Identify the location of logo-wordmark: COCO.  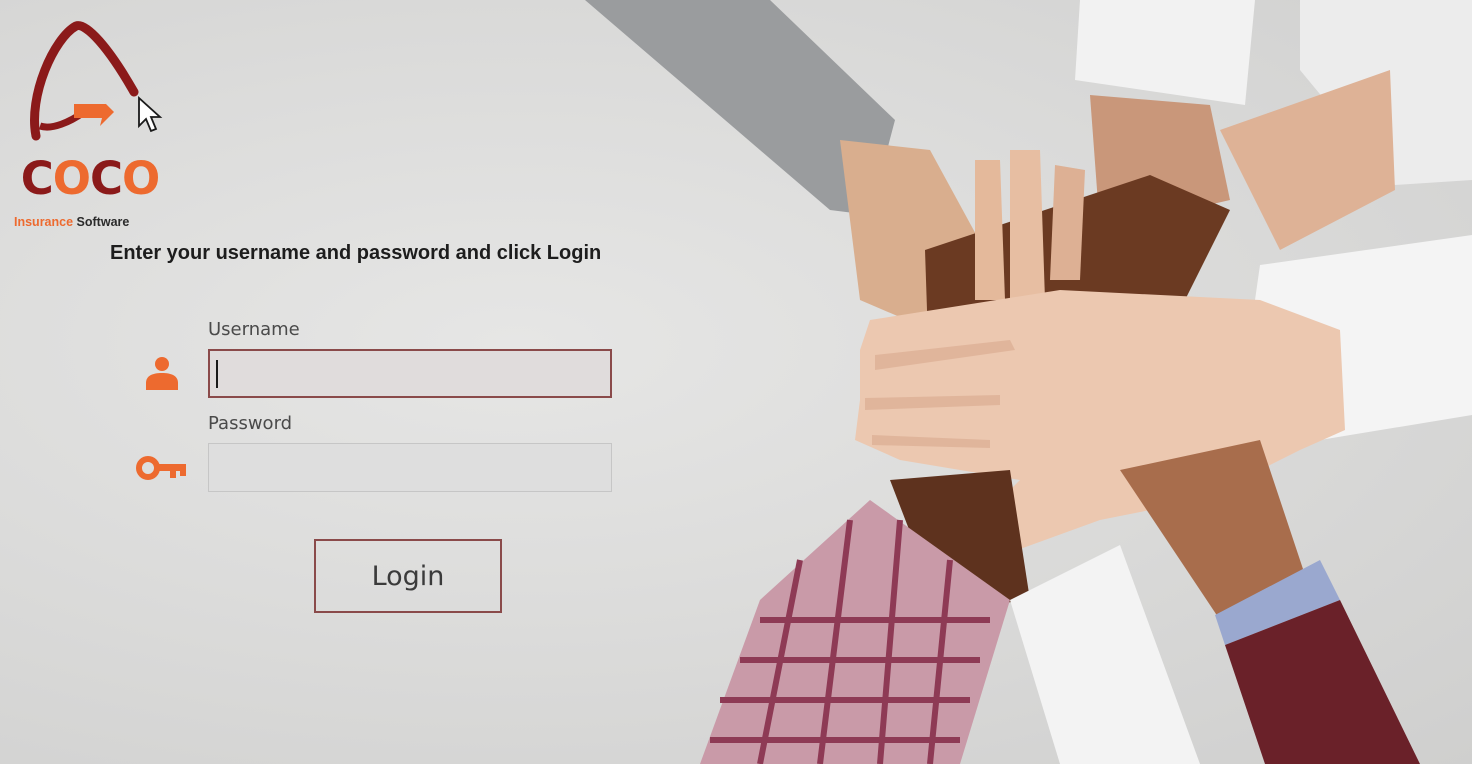
(90, 178).